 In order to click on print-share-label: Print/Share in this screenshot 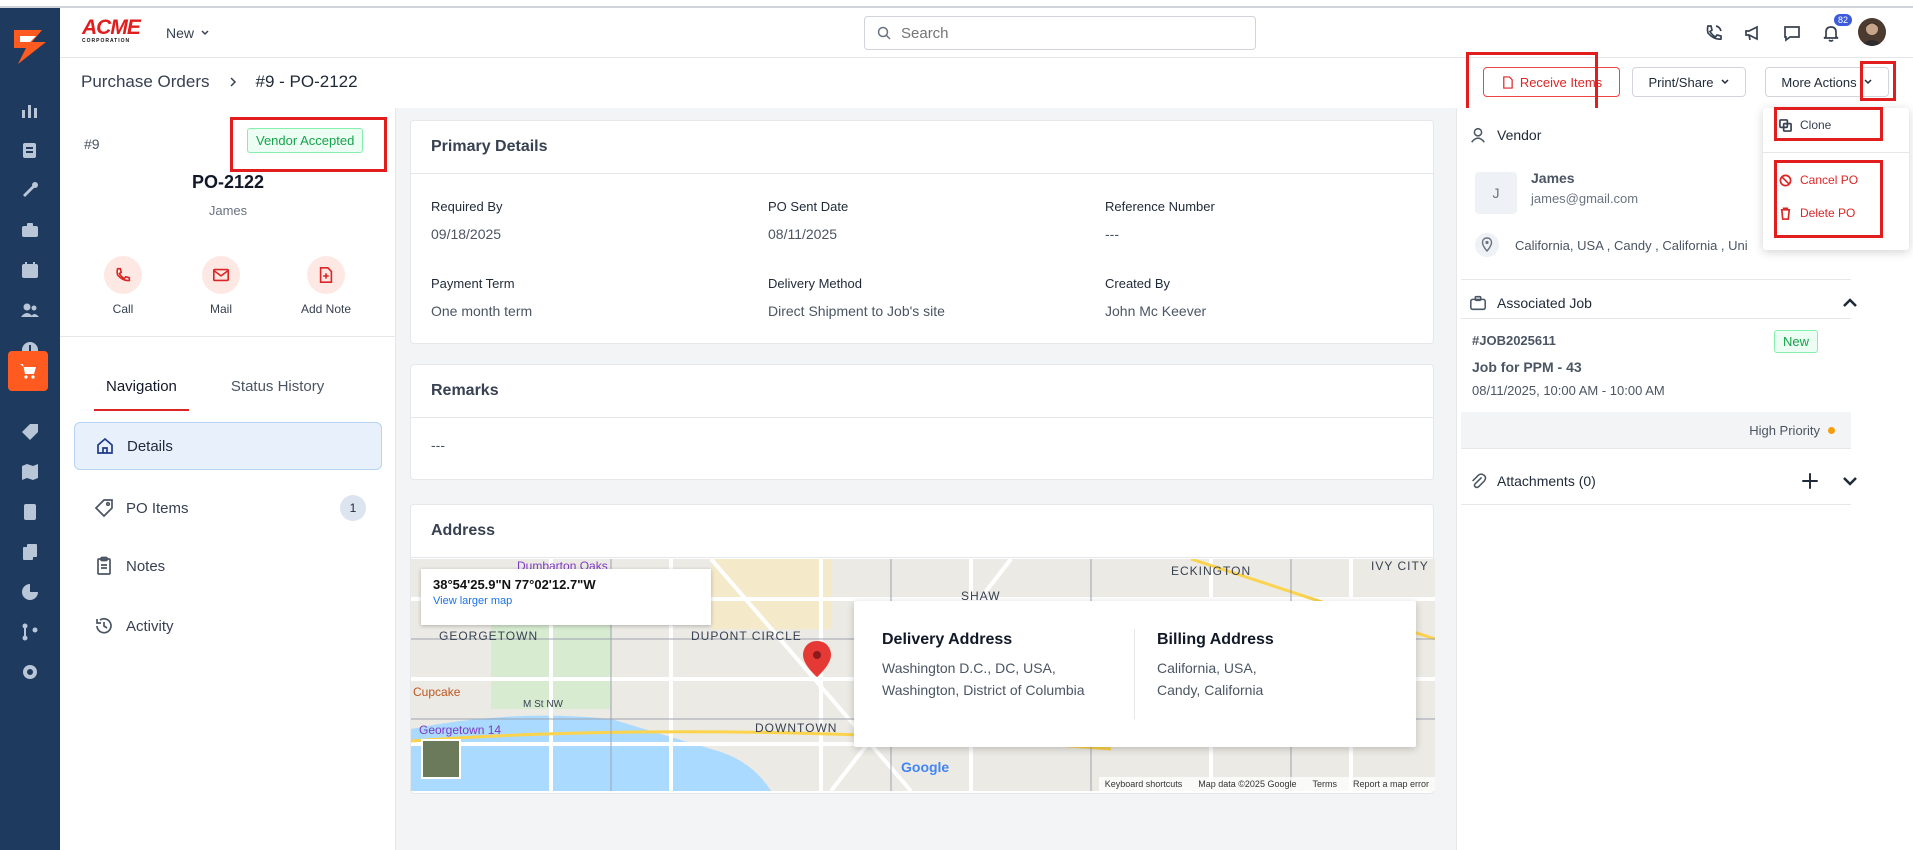, I will do `click(1681, 82)`.